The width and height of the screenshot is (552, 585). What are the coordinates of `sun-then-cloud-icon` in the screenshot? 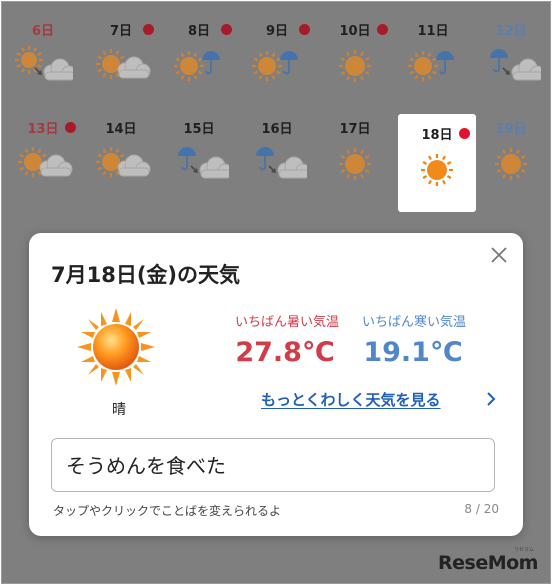 It's located at (45, 66).